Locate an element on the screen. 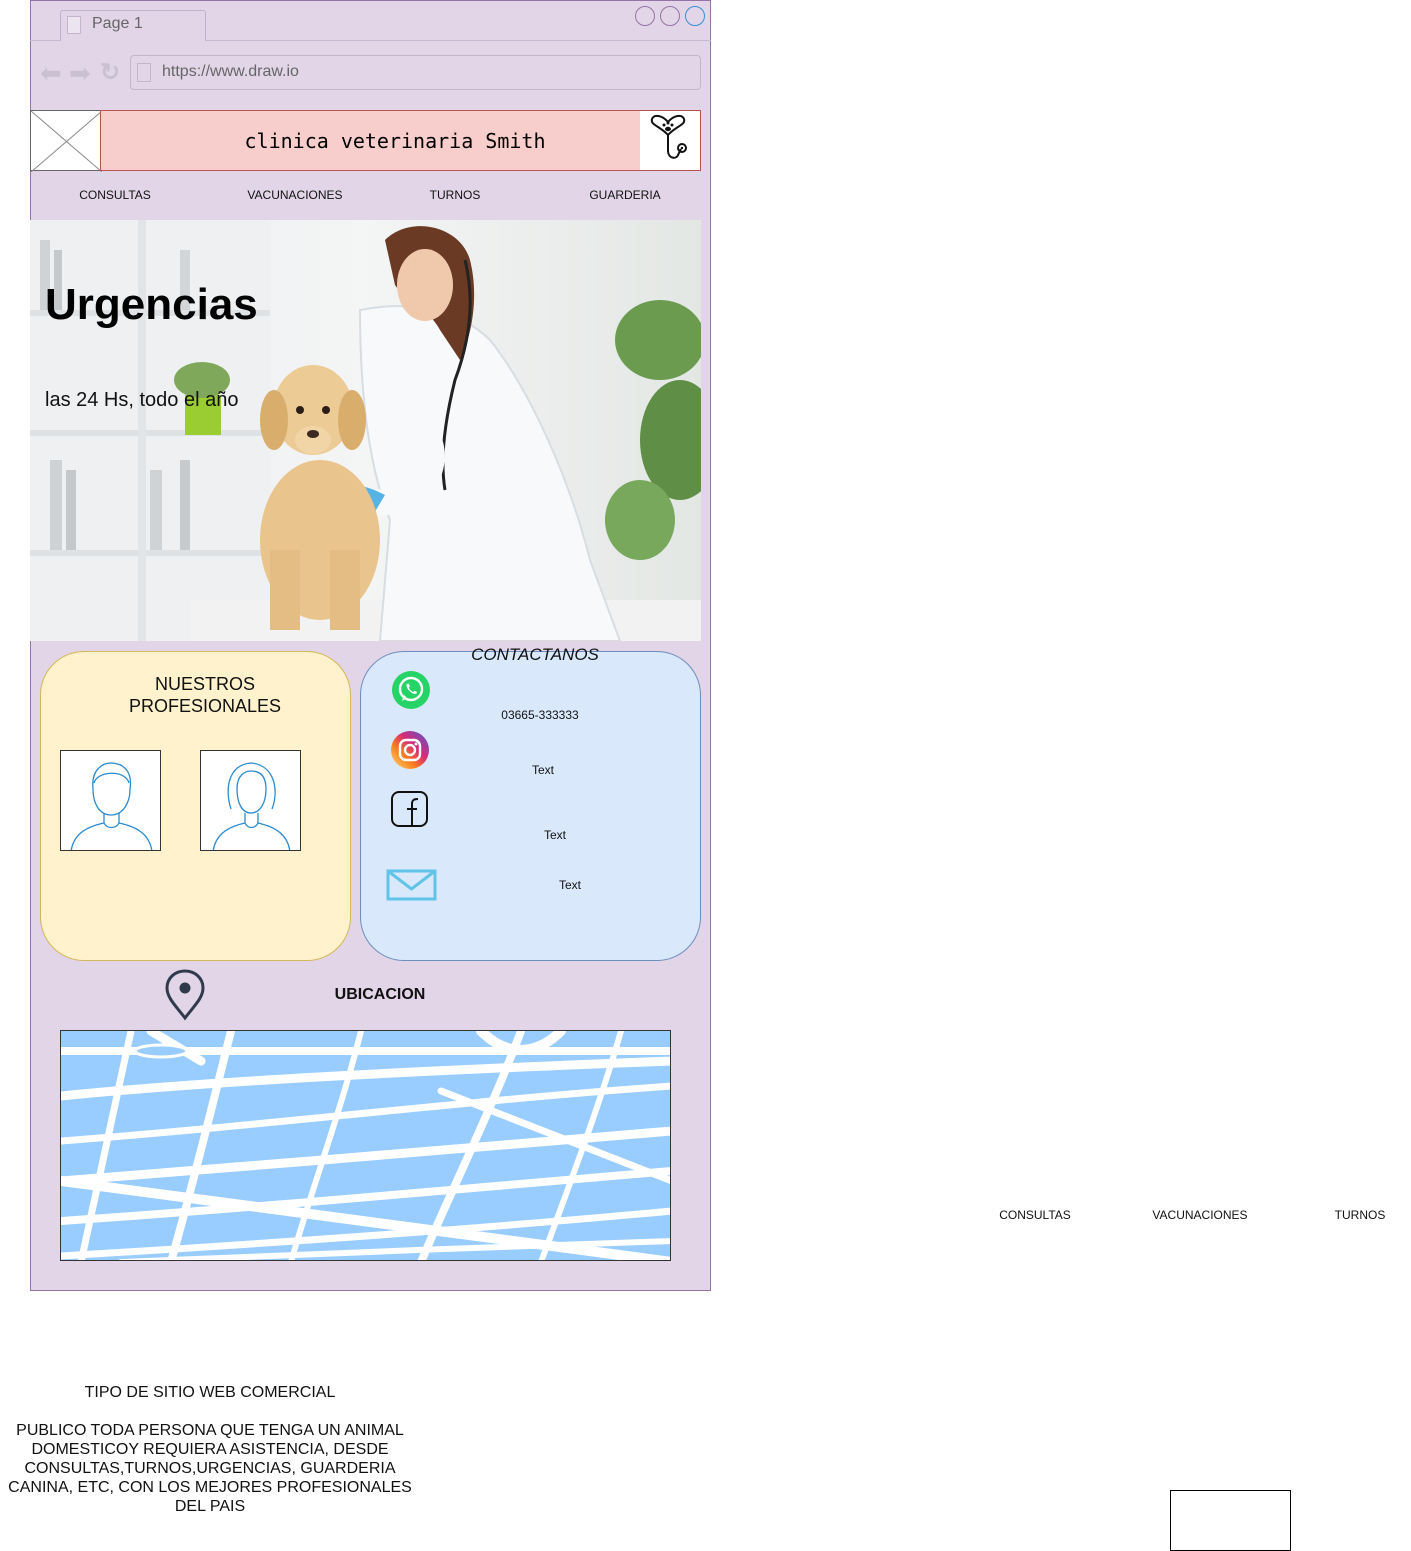 The height and width of the screenshot is (1551, 1411). nav-turnos: TURNOS is located at coordinates (455, 195).